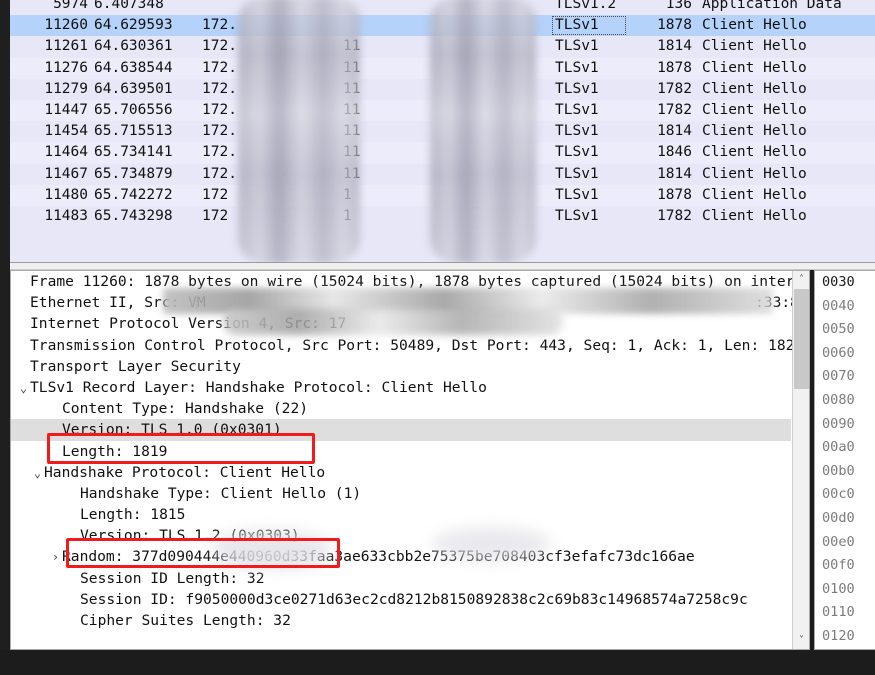 Image resolution: width=875 pixels, height=675 pixels. What do you see at coordinates (801, 279) in the screenshot?
I see `scroll-up-icon: ˄` at bounding box center [801, 279].